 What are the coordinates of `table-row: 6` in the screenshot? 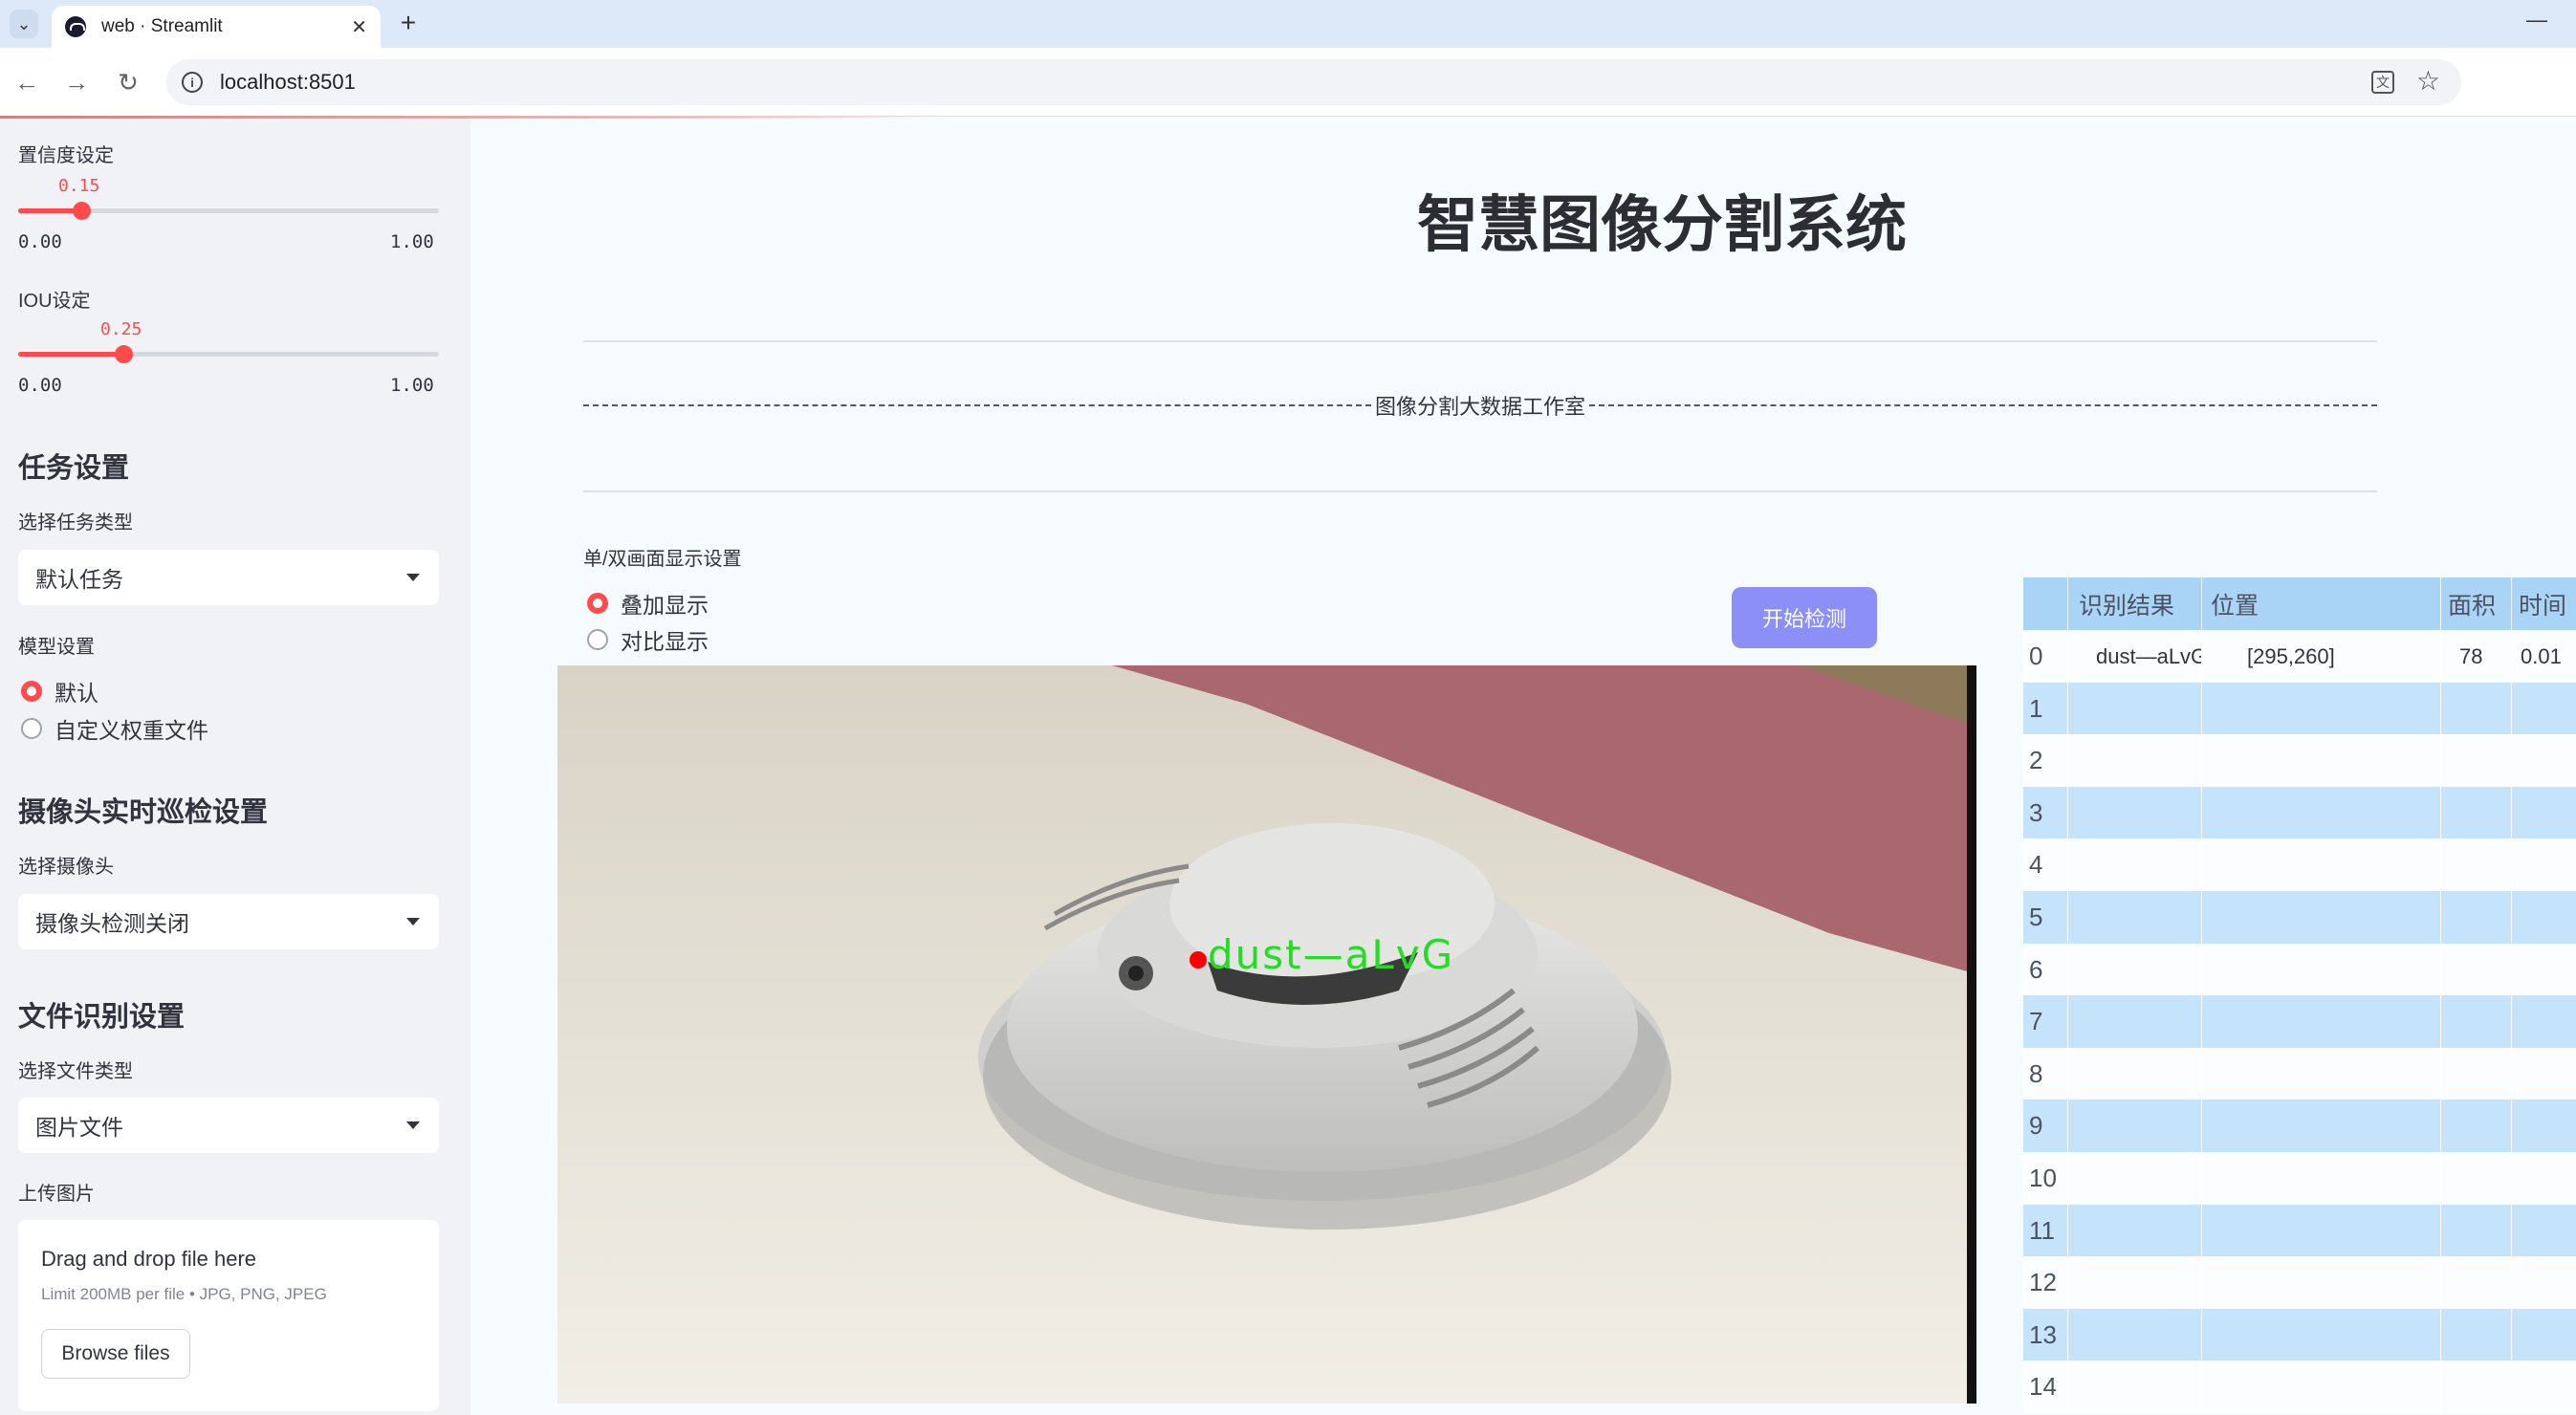 It's located at (2299, 970).